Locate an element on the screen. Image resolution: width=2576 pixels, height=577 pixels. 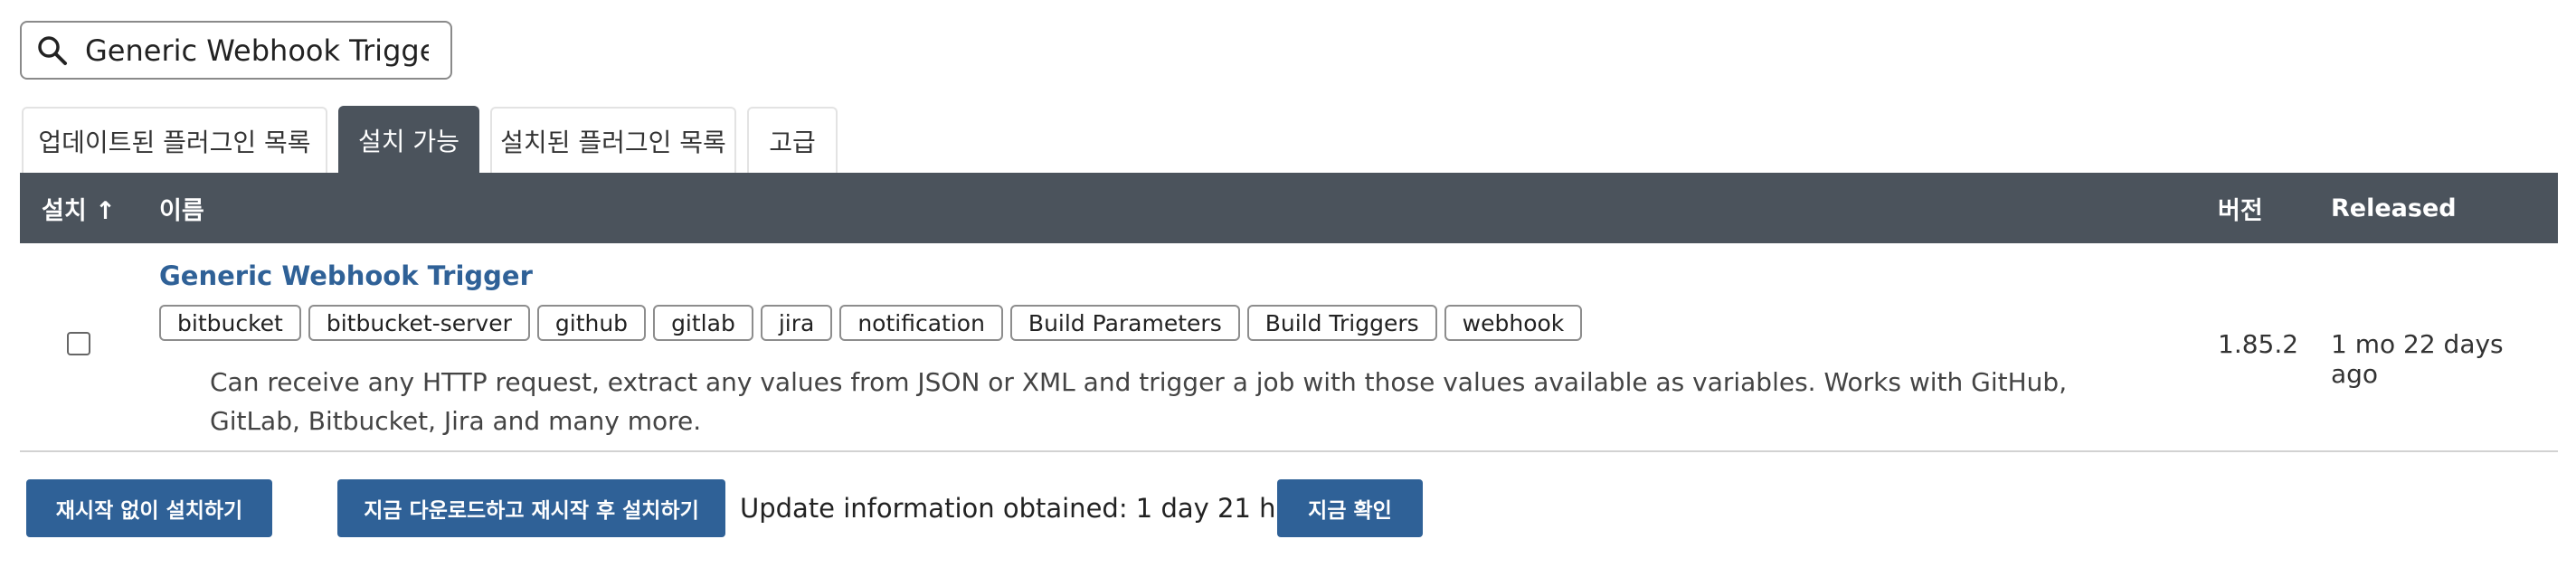
label-tag: github is located at coordinates (591, 323).